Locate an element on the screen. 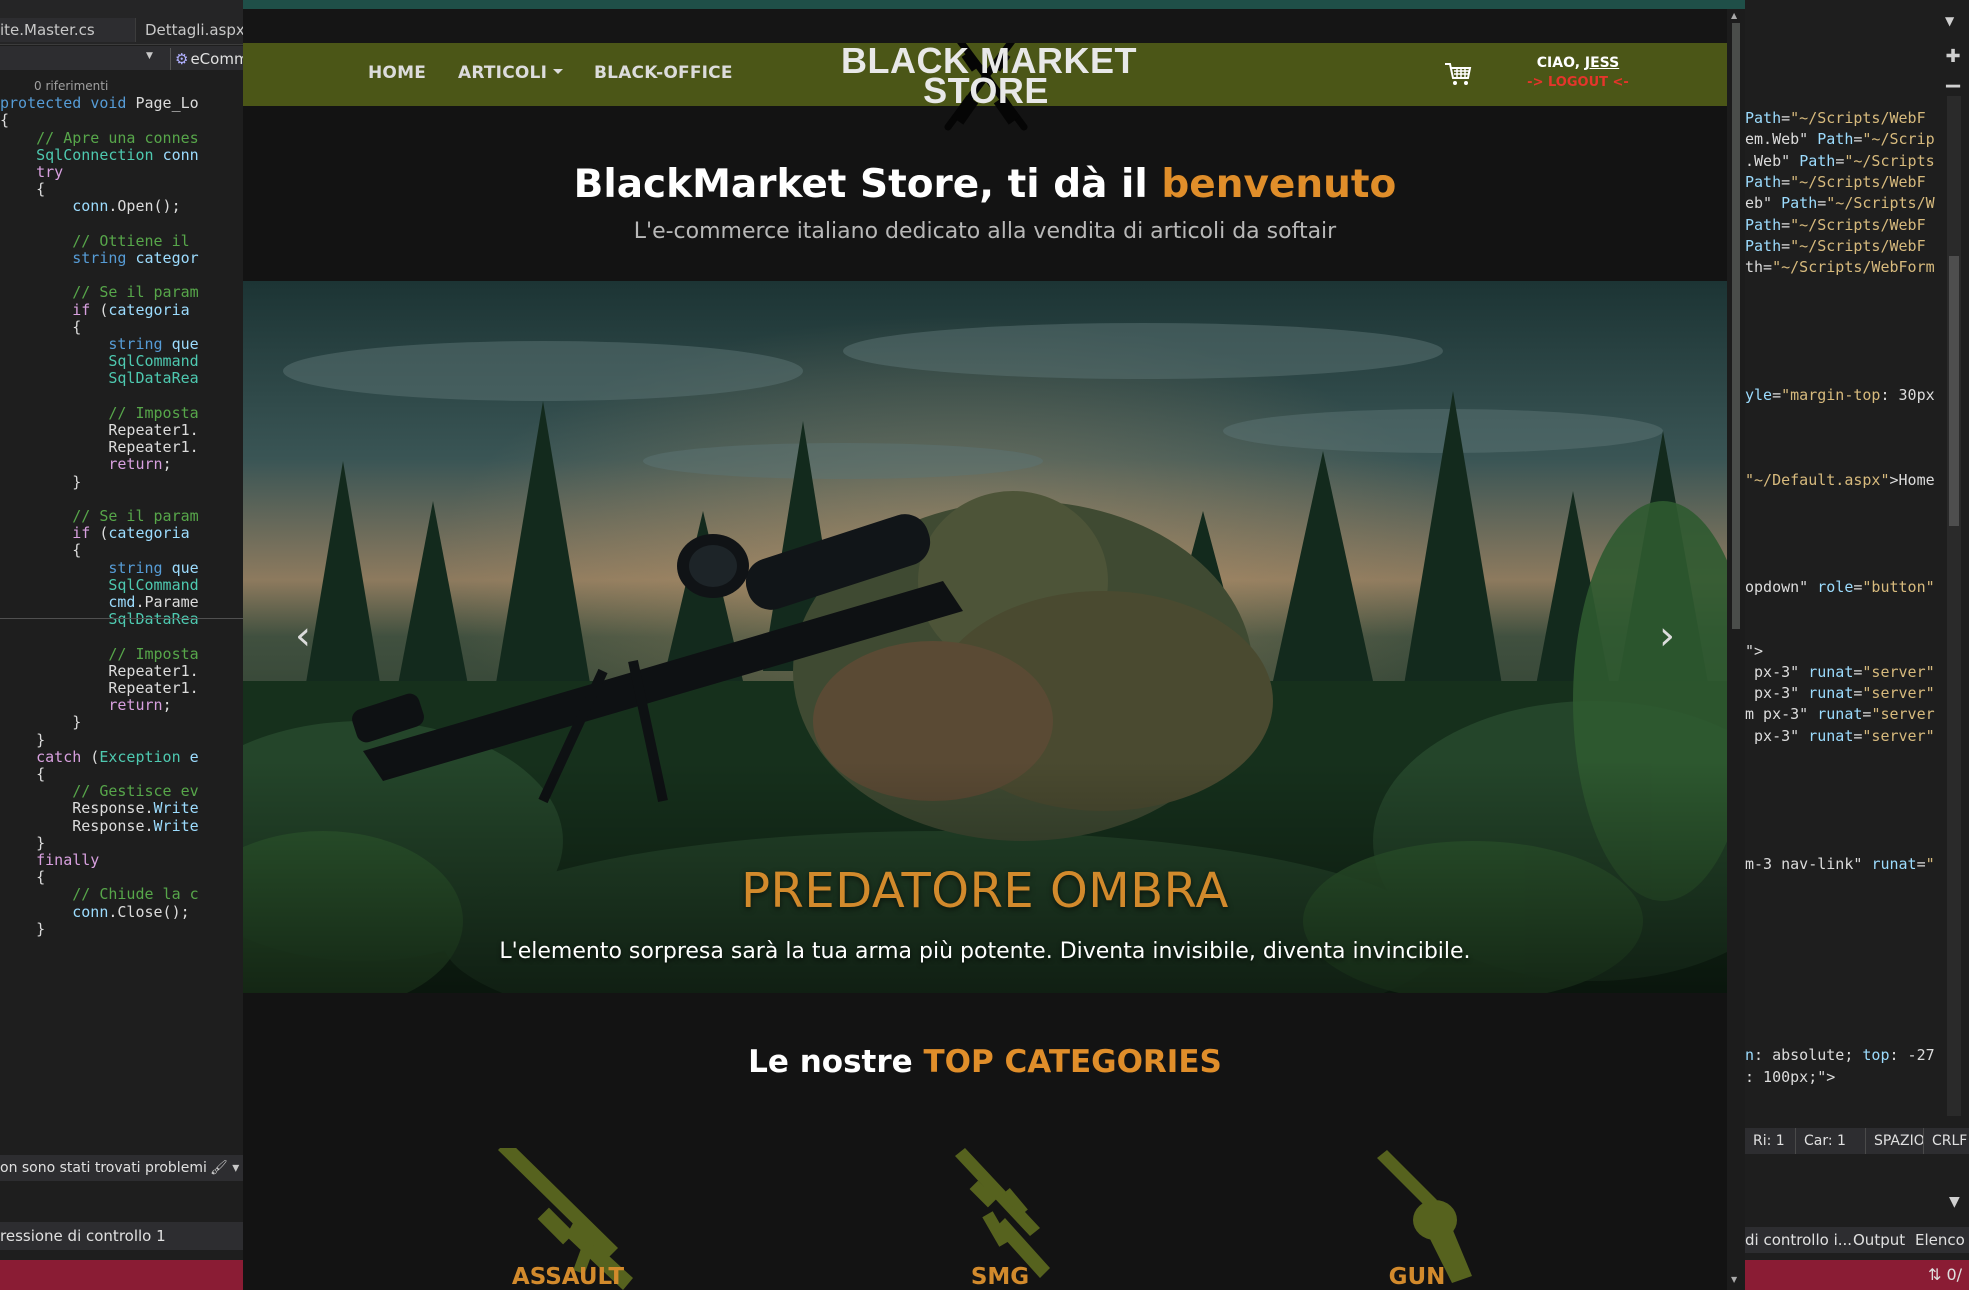 Image resolution: width=1969 pixels, height=1290 pixels. nav-link-black-office: BLACK-OFFICE is located at coordinates (663, 73).